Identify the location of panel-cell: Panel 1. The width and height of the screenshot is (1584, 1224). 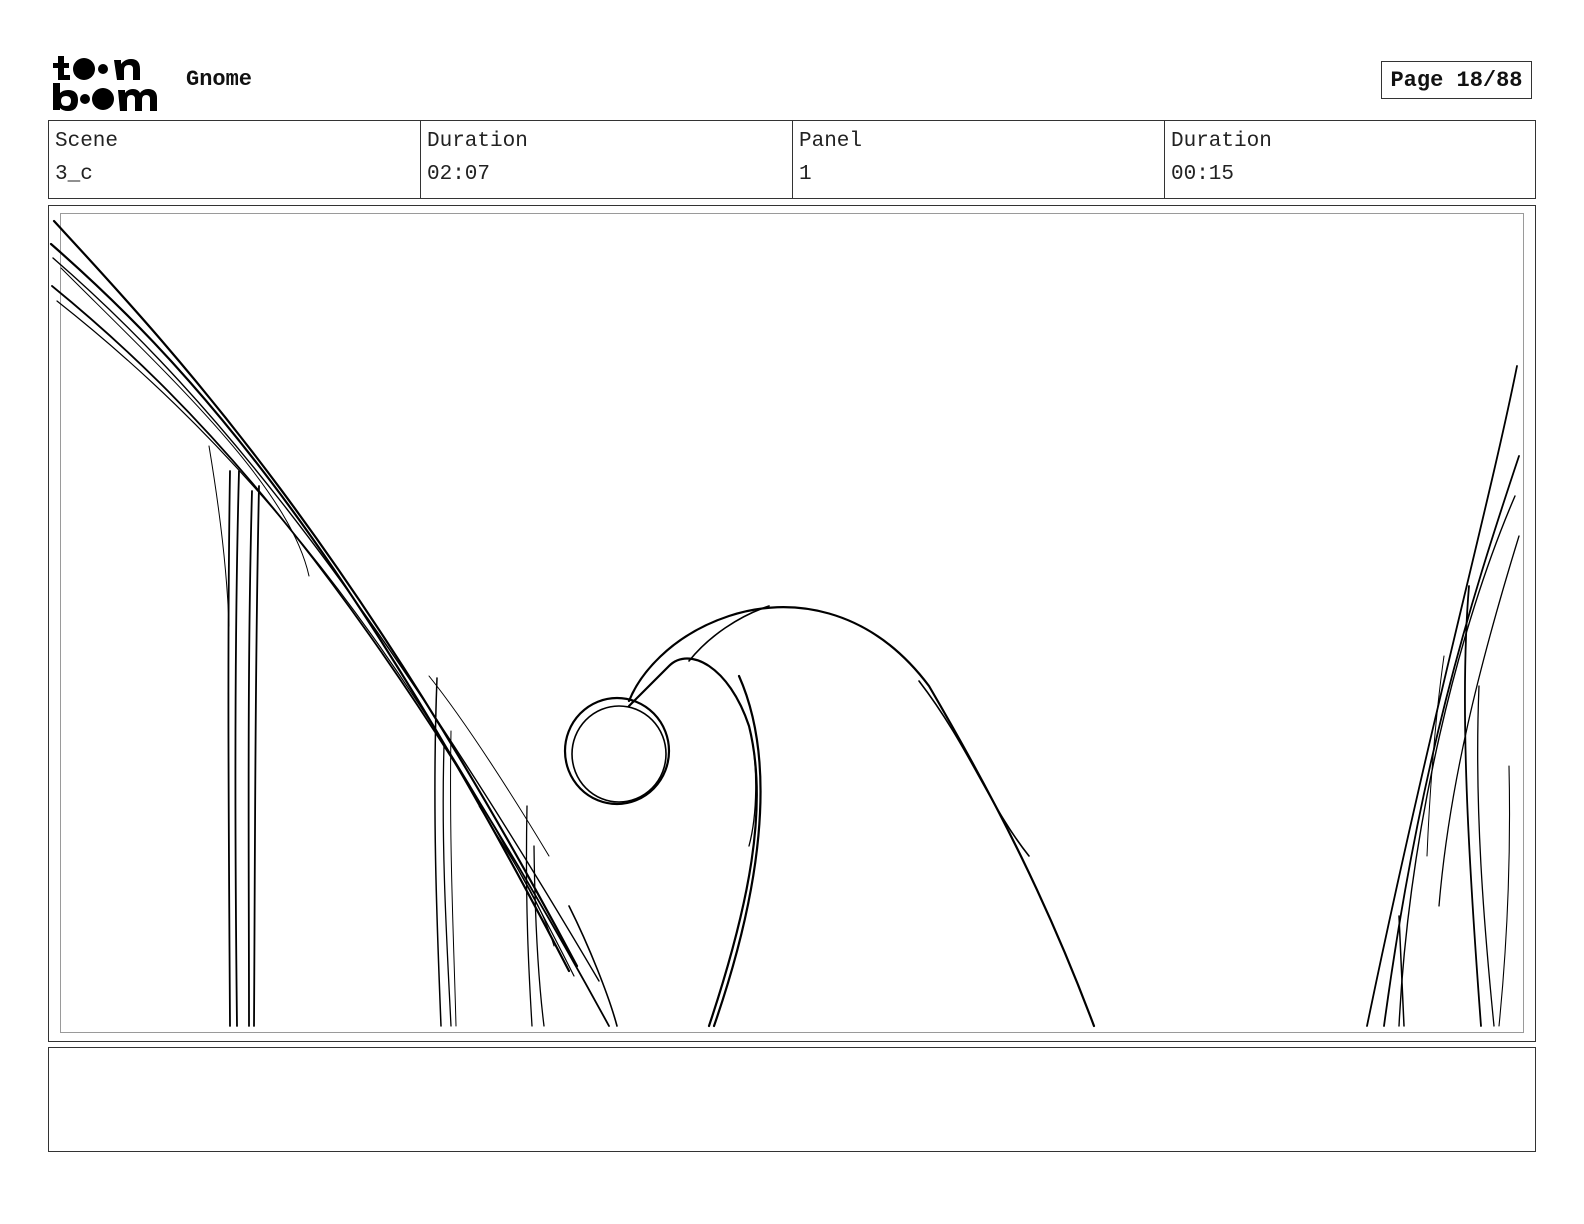
(979, 159).